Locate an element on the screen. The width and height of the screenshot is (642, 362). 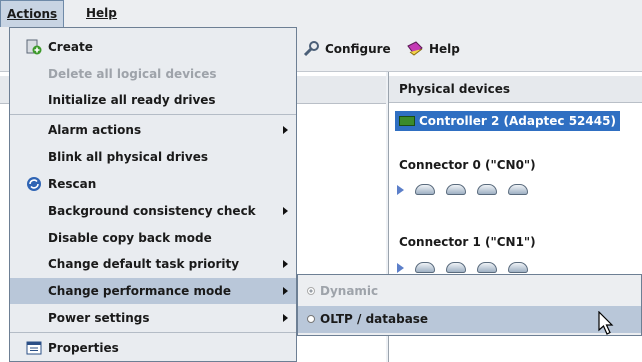
mouse-cursor-icon is located at coordinates (606, 323).